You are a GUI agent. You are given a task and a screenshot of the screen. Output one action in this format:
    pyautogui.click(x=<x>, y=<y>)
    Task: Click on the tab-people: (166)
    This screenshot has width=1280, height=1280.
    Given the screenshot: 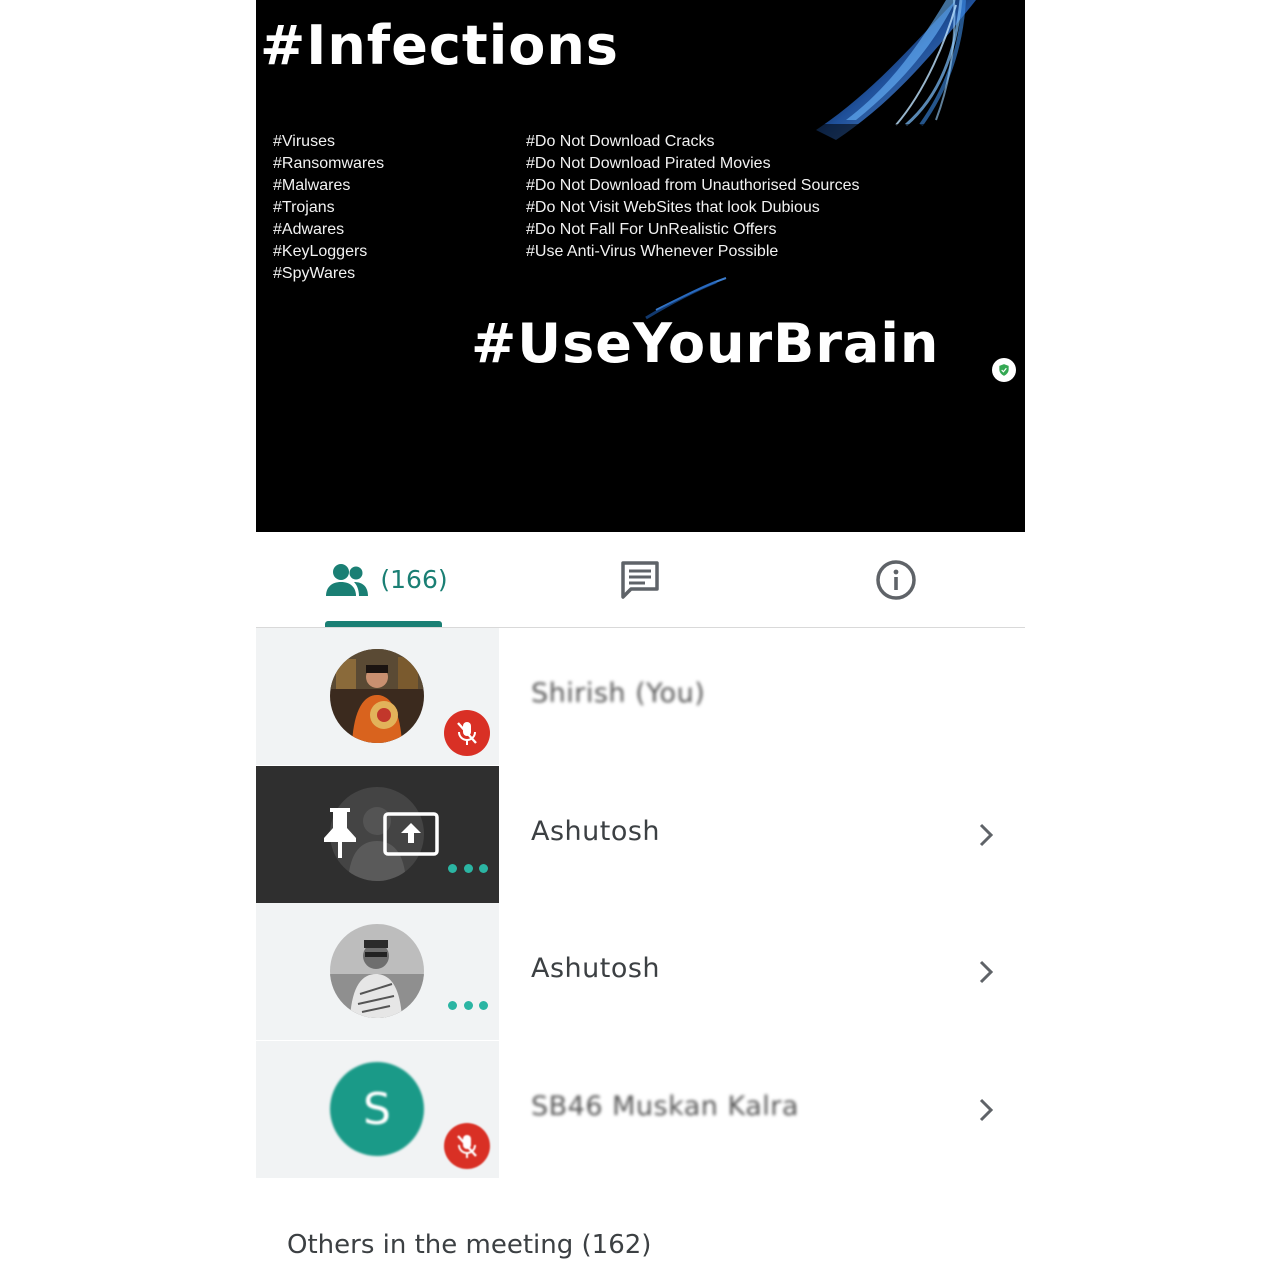 What is the action you would take?
    pyautogui.click(x=386, y=579)
    